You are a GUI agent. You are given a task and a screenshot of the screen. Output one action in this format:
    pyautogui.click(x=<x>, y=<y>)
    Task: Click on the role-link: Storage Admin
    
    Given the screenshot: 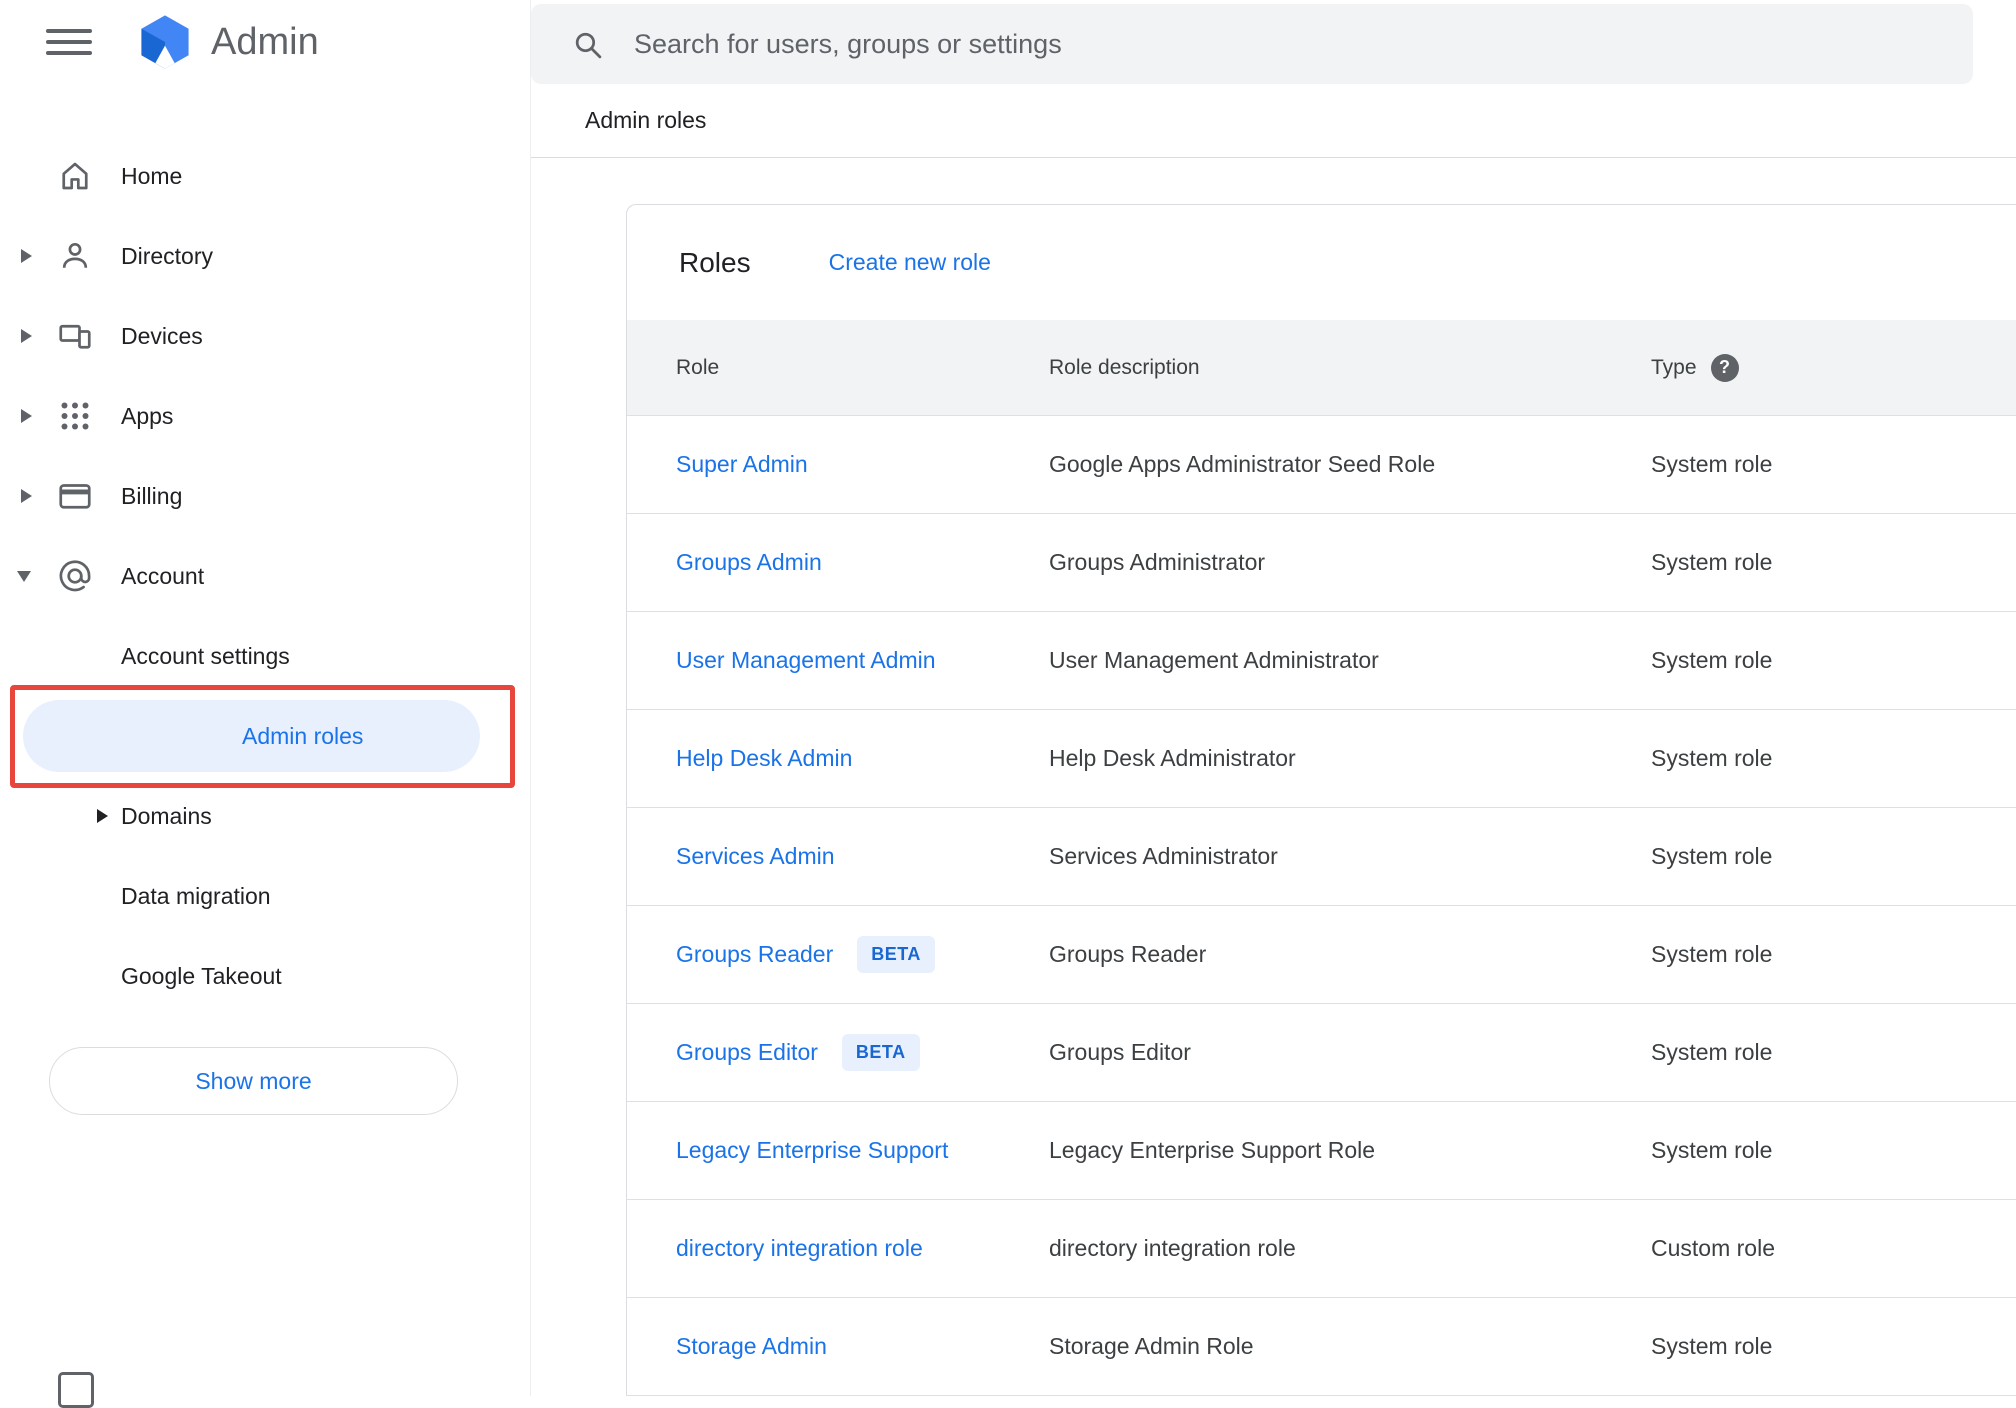 What is the action you would take?
    pyautogui.click(x=751, y=1346)
    